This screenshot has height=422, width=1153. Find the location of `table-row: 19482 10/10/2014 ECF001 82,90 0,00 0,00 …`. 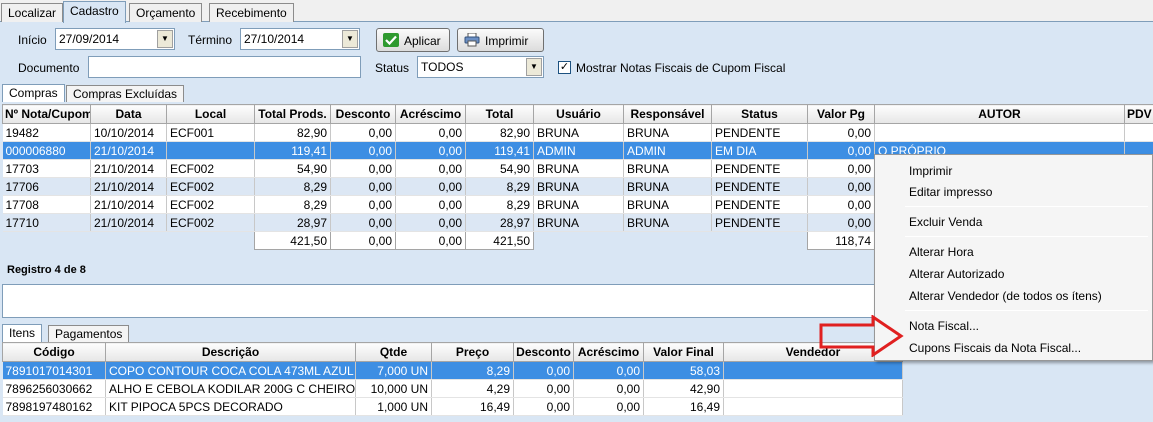

table-row: 19482 10/10/2014 ECF001 82,90 0,00 0,00 … is located at coordinates (577, 132).